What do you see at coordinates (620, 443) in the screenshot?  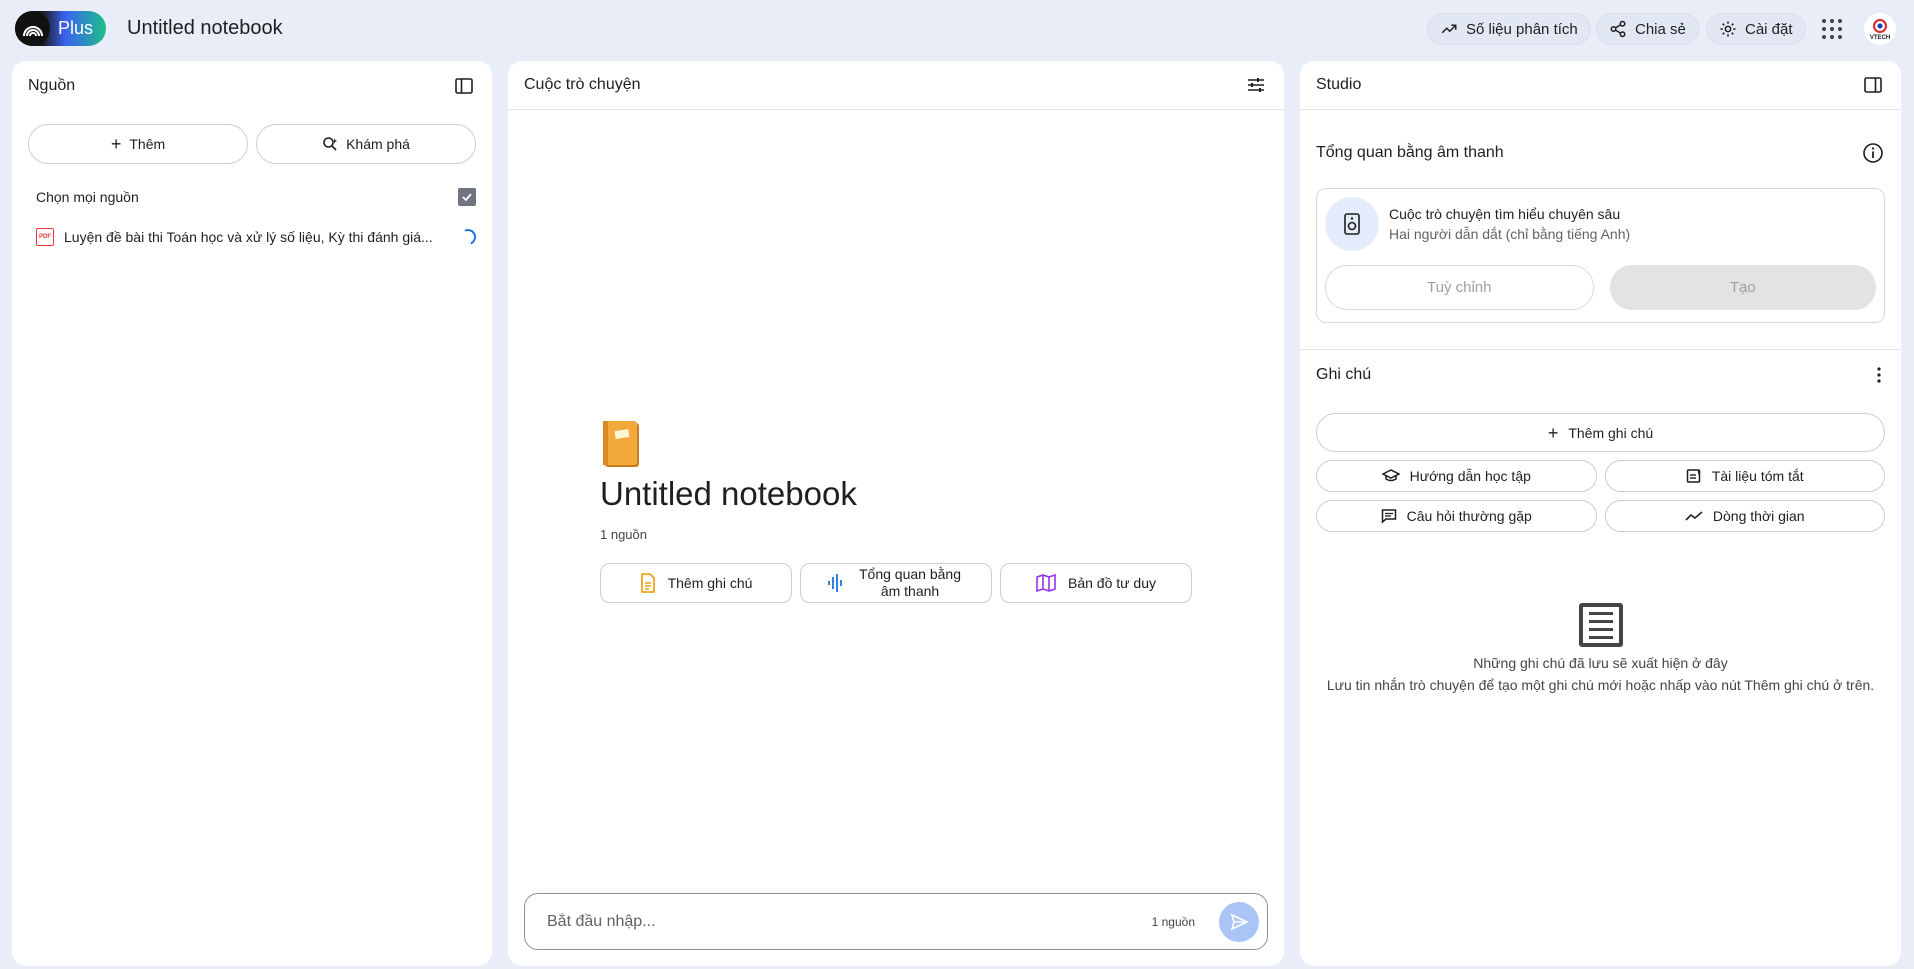 I see `notebook-emoji-icon` at bounding box center [620, 443].